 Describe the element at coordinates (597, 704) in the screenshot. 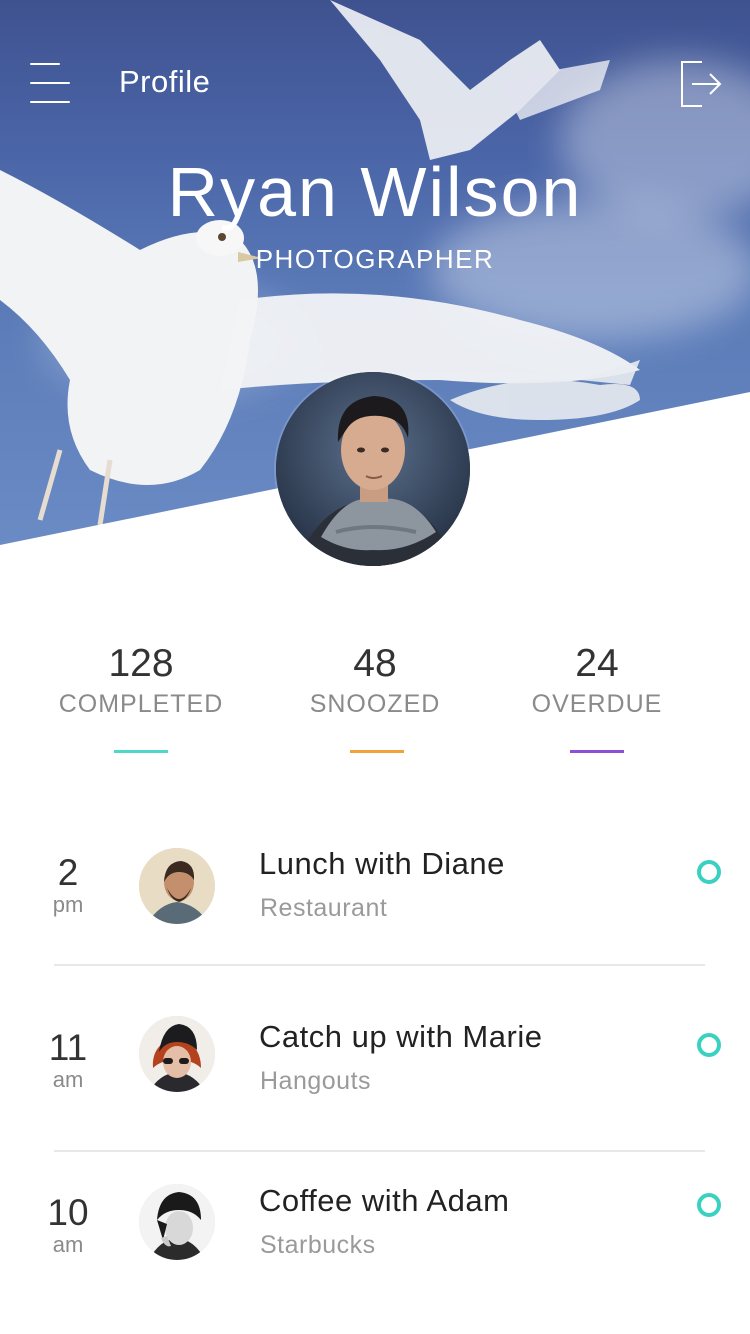

I see `stat-overdue-label: OVERDUE` at that location.